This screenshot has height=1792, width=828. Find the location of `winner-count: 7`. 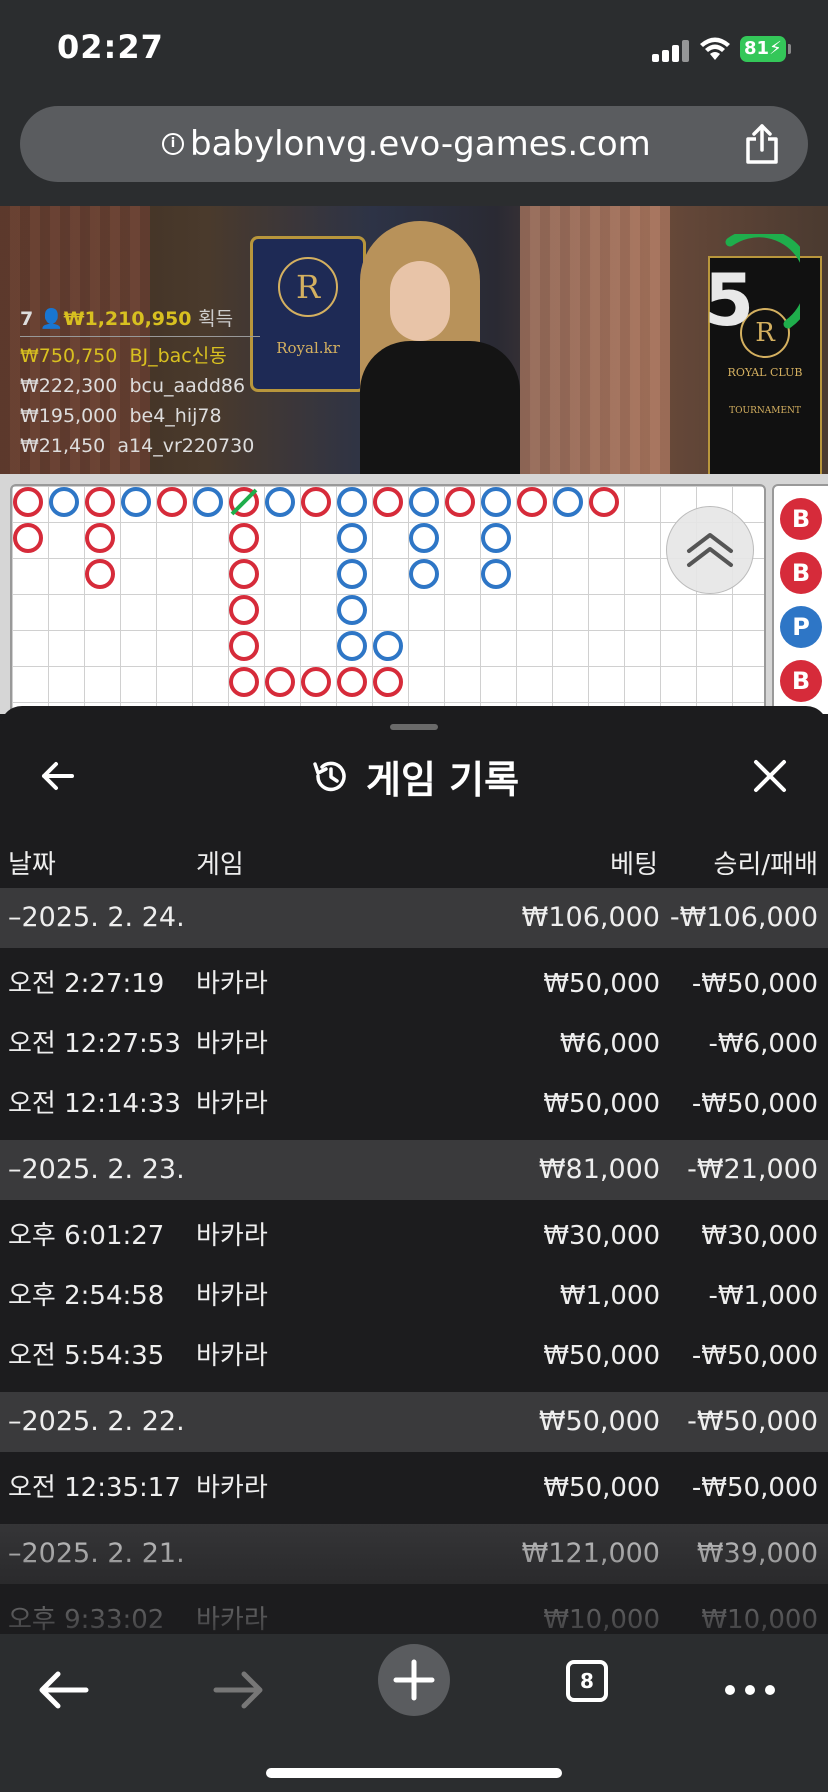

winner-count: 7 is located at coordinates (27, 319).